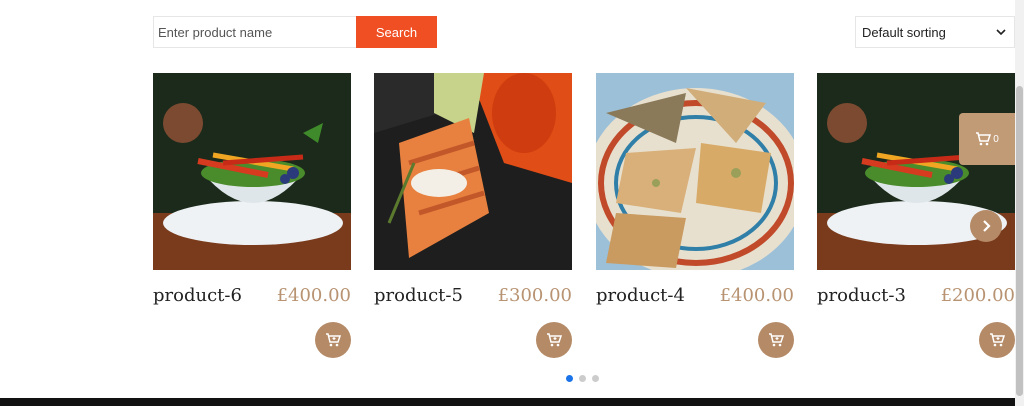 The width and height of the screenshot is (1024, 406). Describe the element at coordinates (996, 139) in the screenshot. I see `cart-count: 0` at that location.